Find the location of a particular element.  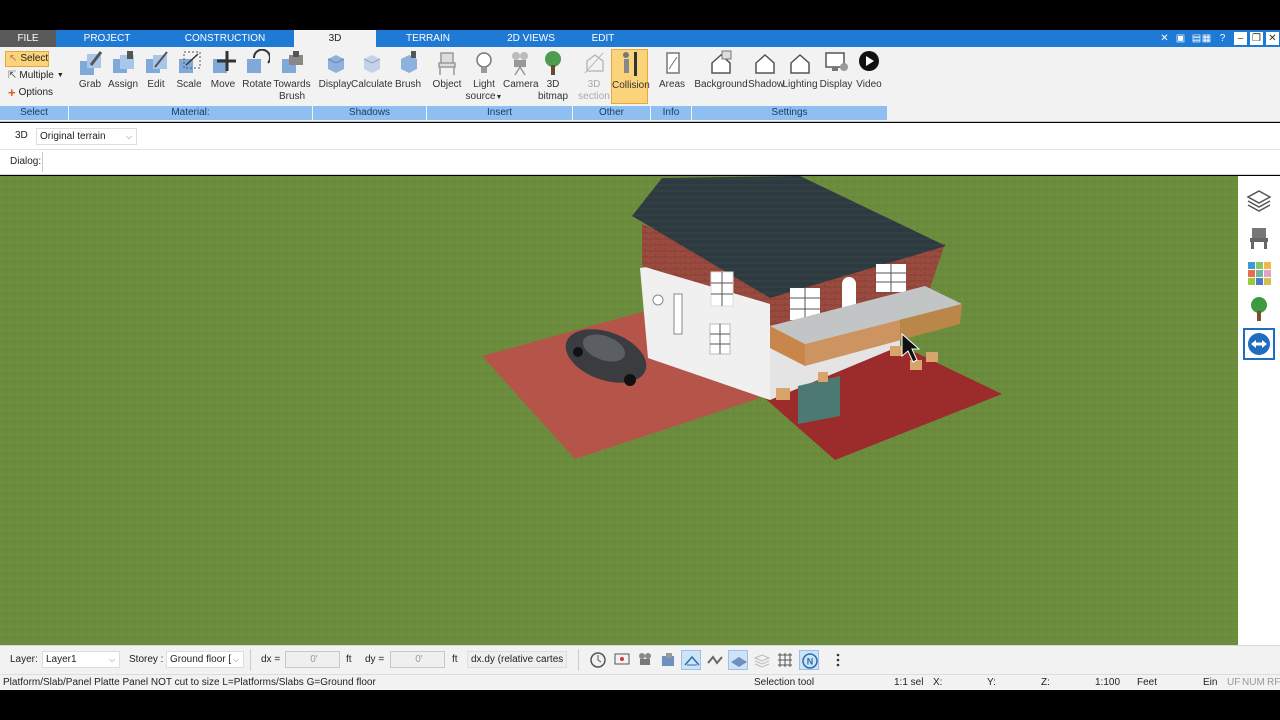

assign-button: Assign is located at coordinates (123, 70).